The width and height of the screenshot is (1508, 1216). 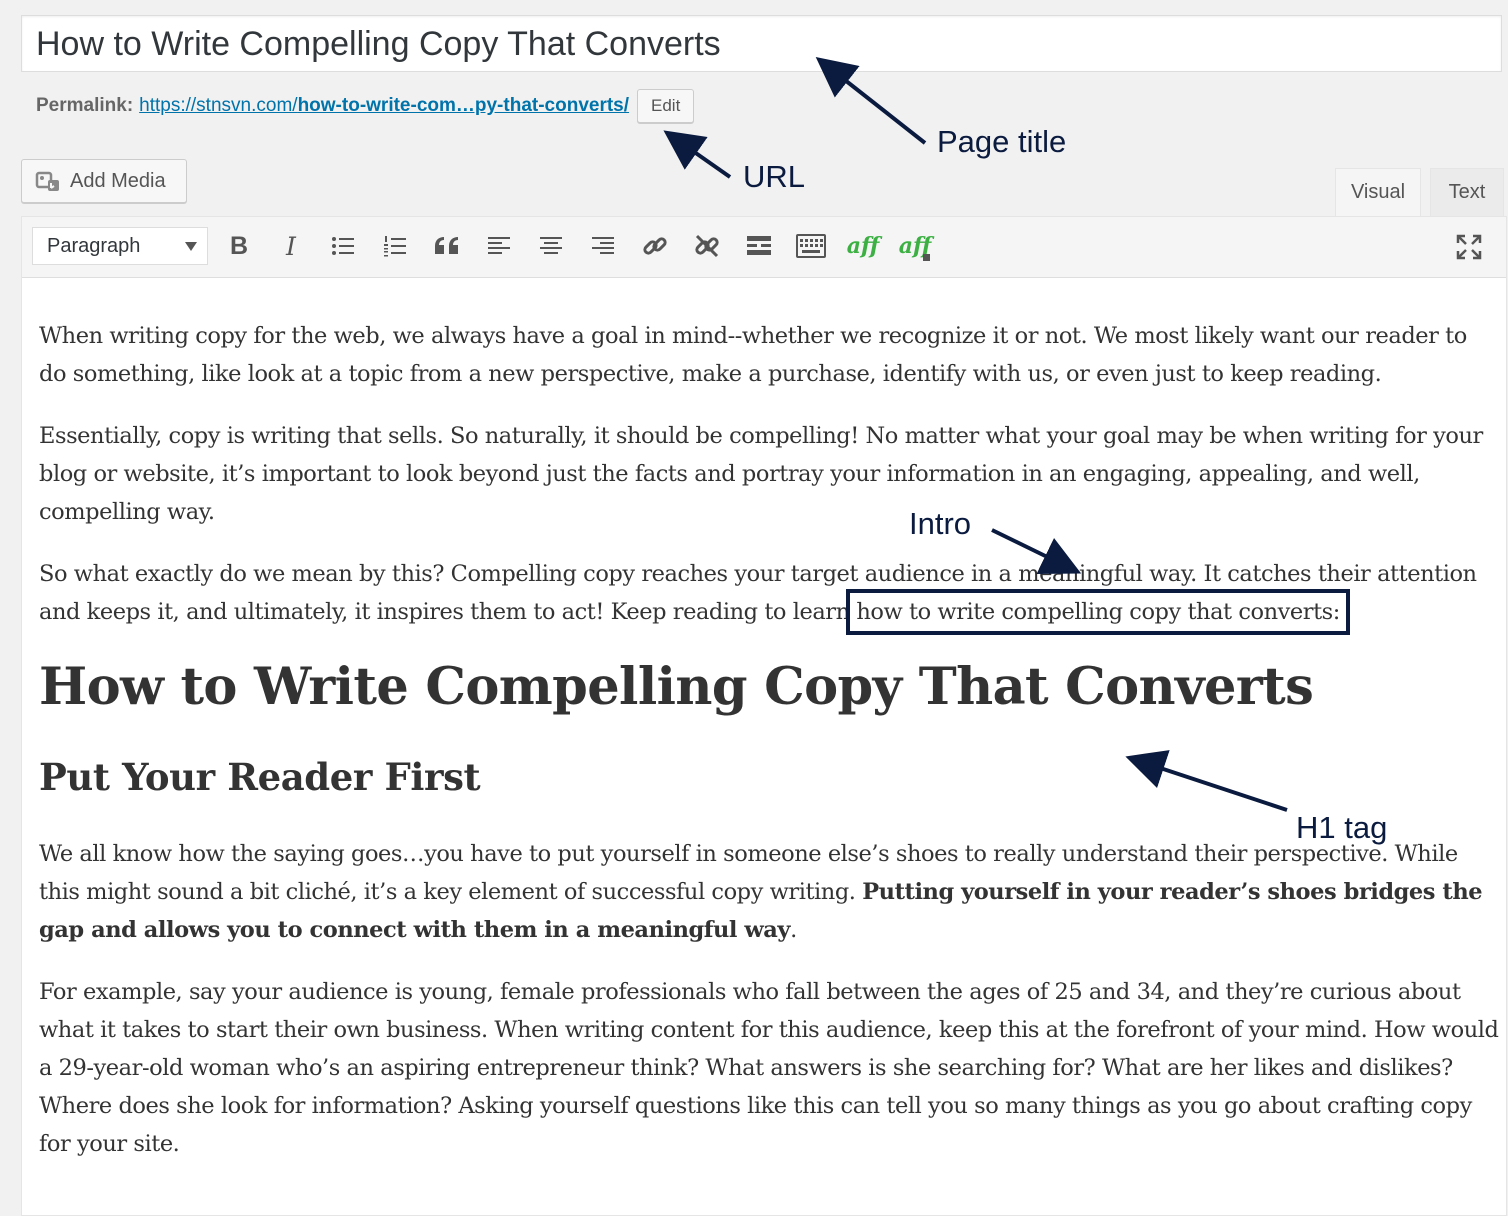 What do you see at coordinates (1002, 141) in the screenshot?
I see `page-title-annotation: Page title` at bounding box center [1002, 141].